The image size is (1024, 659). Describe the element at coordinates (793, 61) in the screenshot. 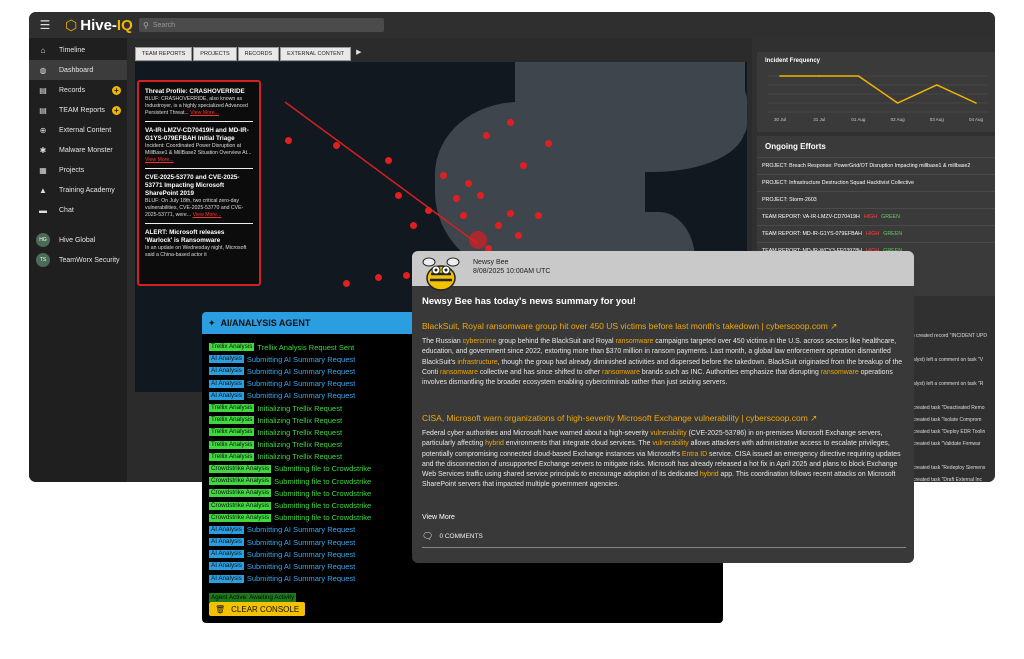

I see `incident-frequency-title: Incident Frequency` at that location.